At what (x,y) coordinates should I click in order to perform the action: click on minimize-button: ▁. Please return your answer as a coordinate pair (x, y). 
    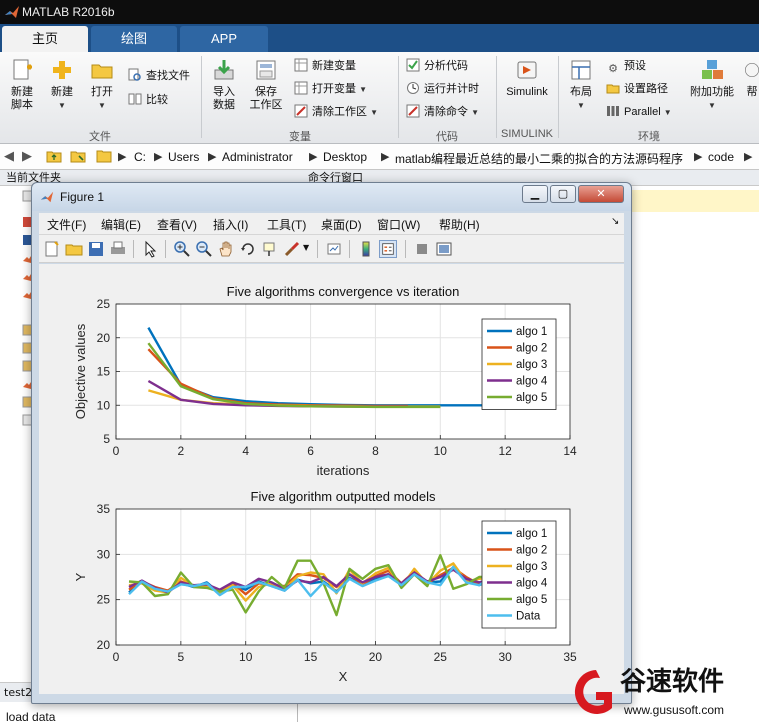
    Looking at the image, I should click on (535, 194).